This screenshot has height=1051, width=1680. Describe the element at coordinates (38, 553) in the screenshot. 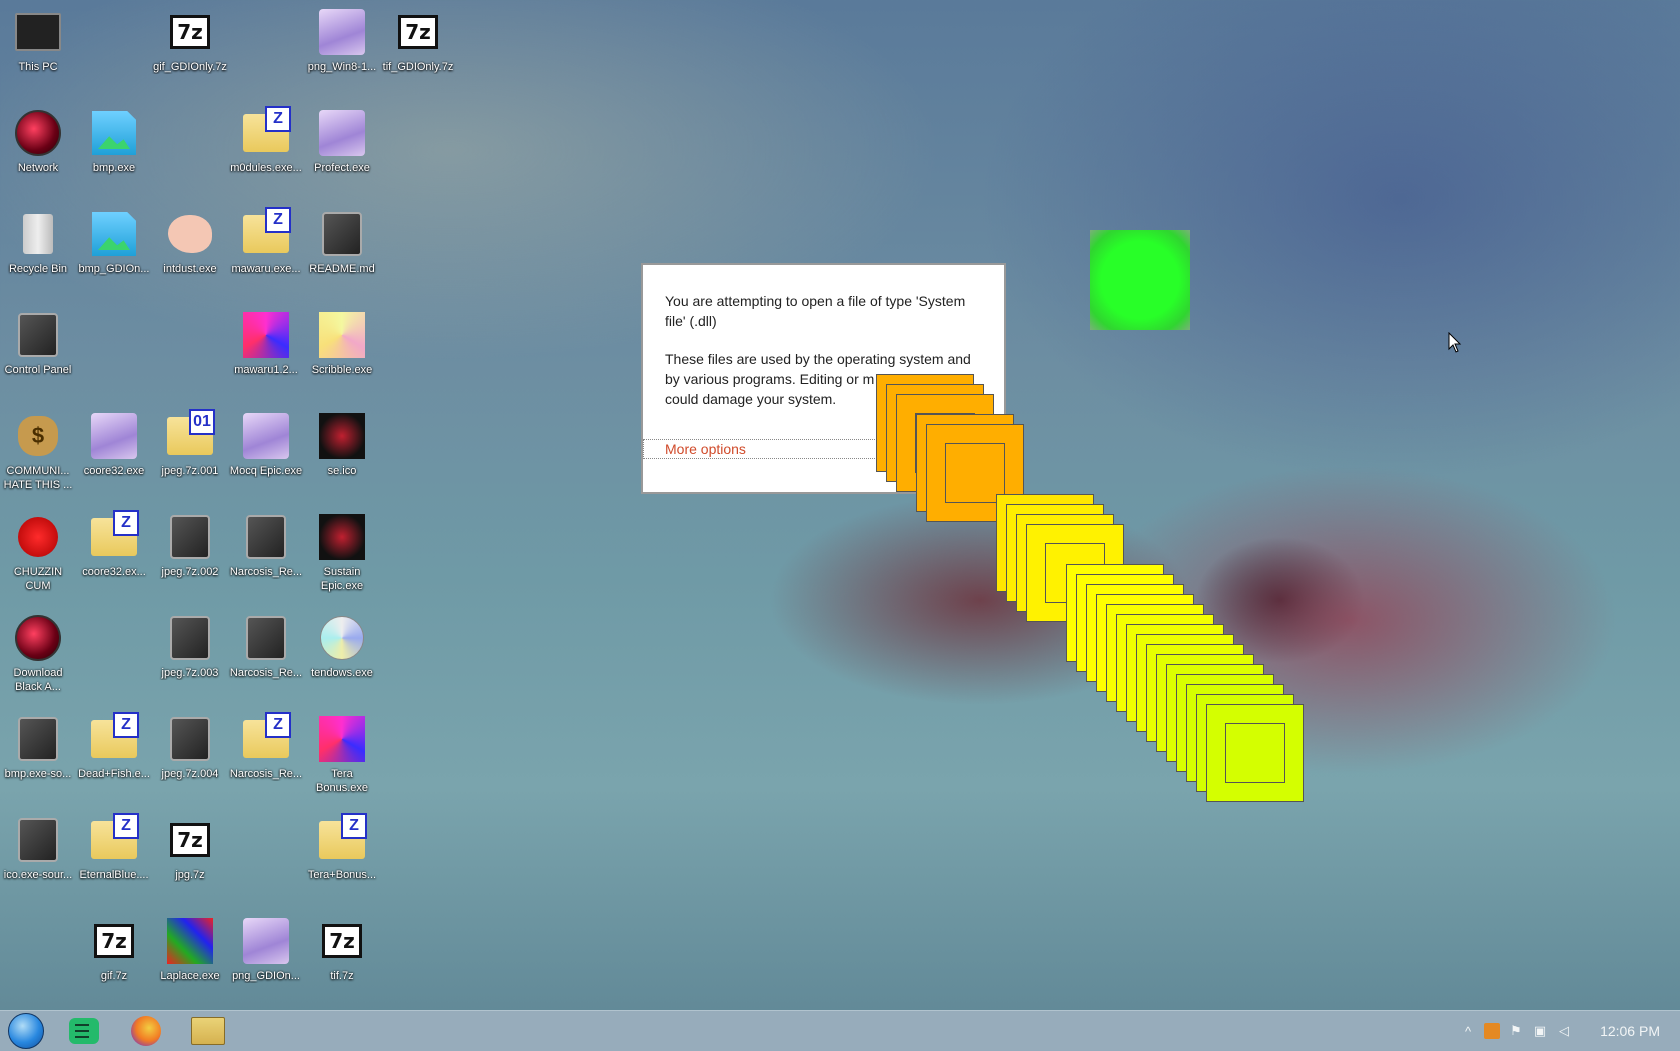

I see `desktop-icon-chuzzin-cum: CHUZZIN CUM` at that location.